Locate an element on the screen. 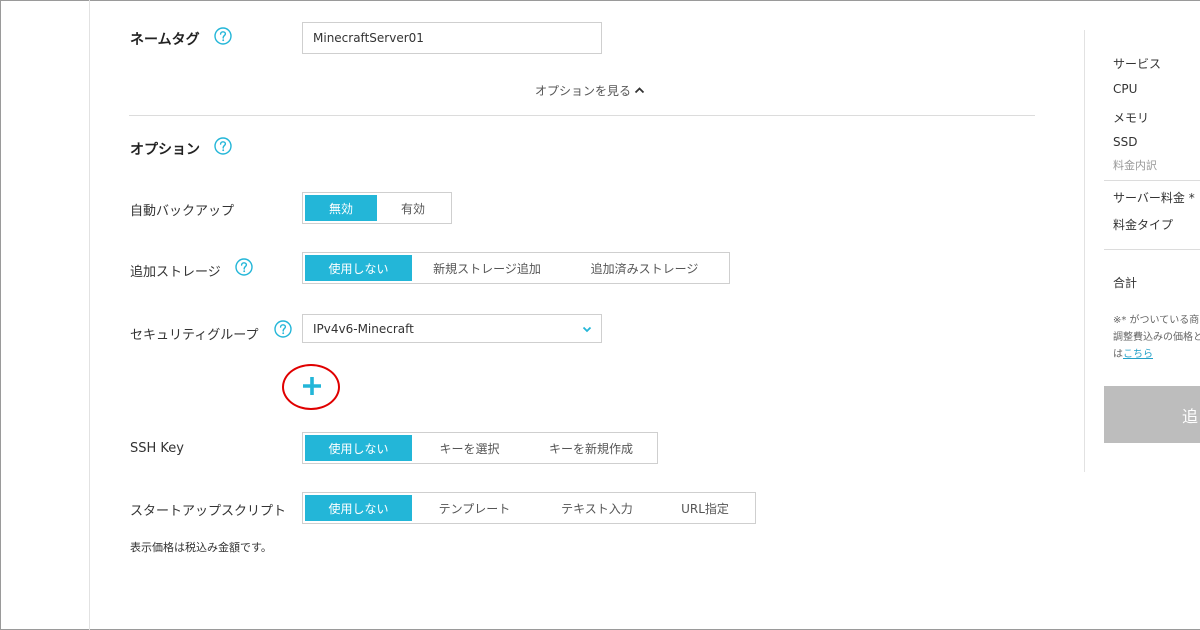  summary-service: サービス is located at coordinates (1137, 64).